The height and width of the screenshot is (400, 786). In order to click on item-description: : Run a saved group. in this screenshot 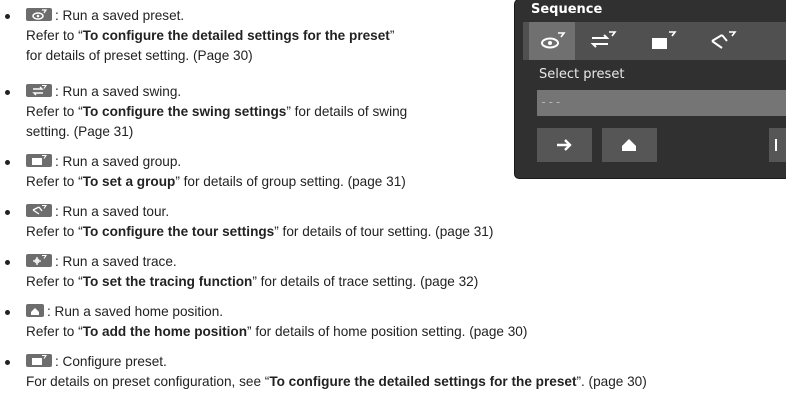, I will do `click(118, 161)`.